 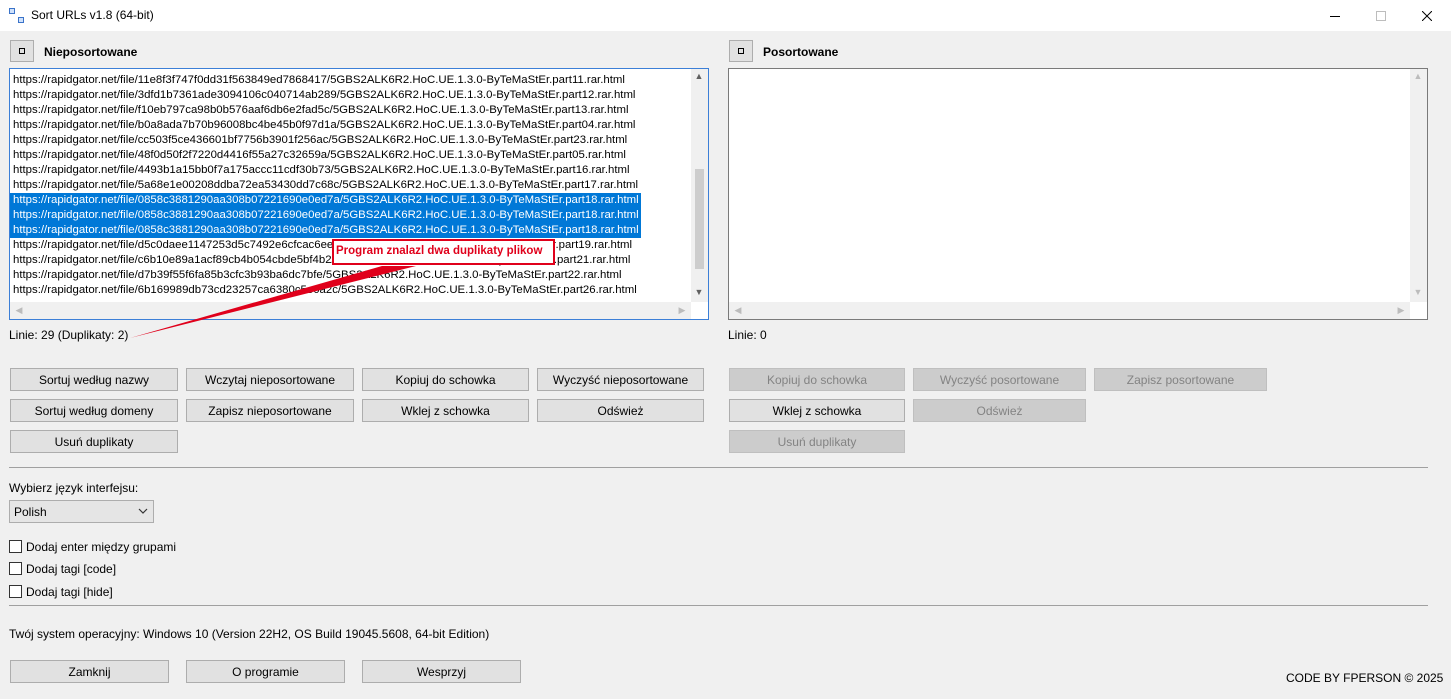 What do you see at coordinates (273, 302) in the screenshot?
I see `annotation-arrow` at bounding box center [273, 302].